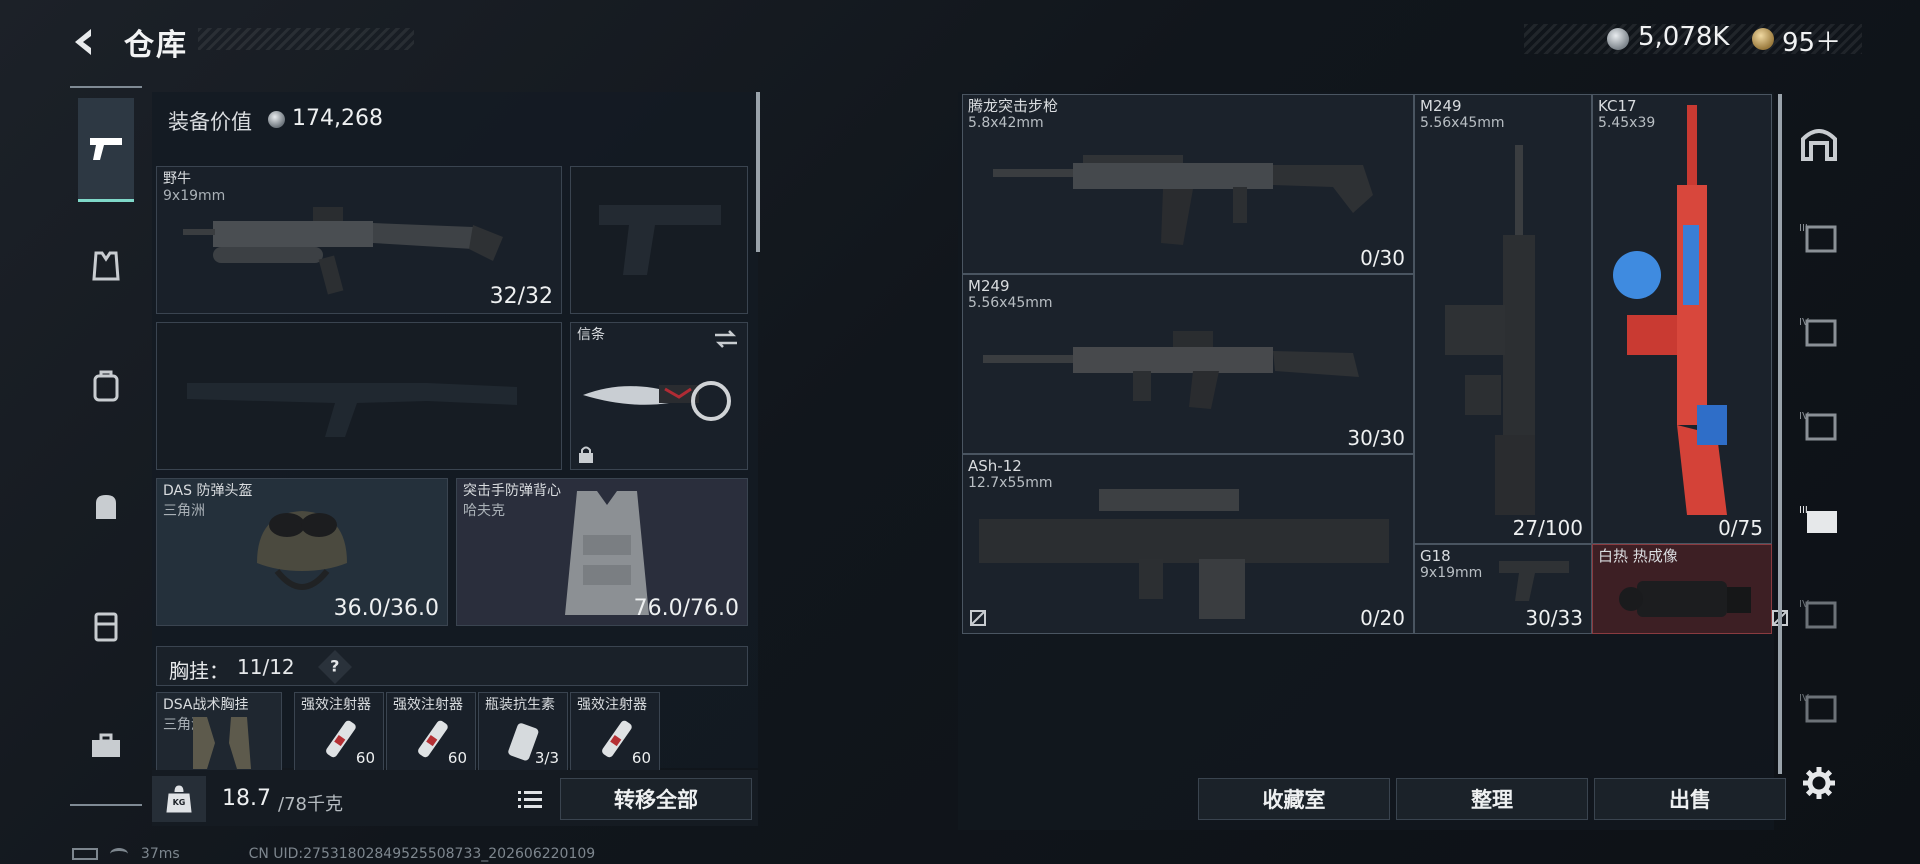  Describe the element at coordinates (431, 732) in the screenshot. I see `rig-item-2: 强效注射器 60` at that location.